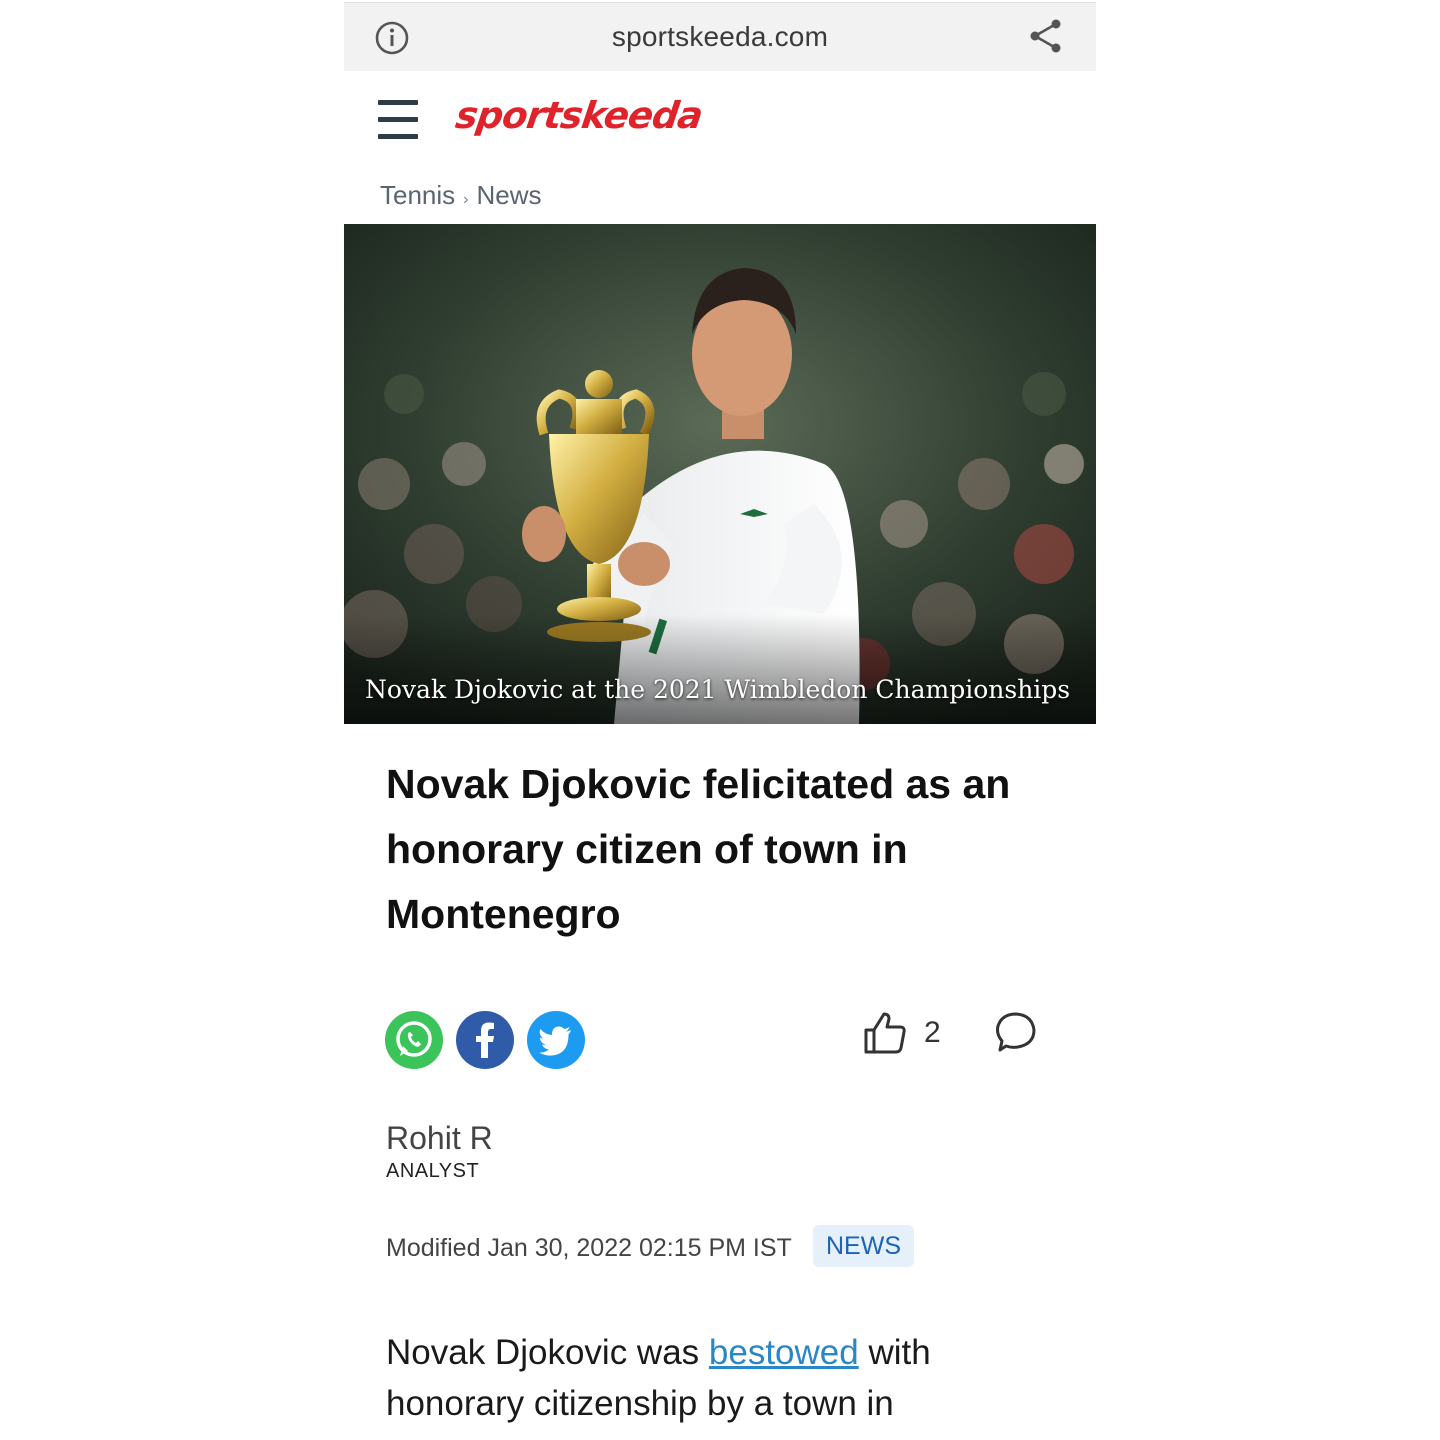 This screenshot has height=1440, width=1440. I want to click on whatsapp-icon, so click(414, 1039).